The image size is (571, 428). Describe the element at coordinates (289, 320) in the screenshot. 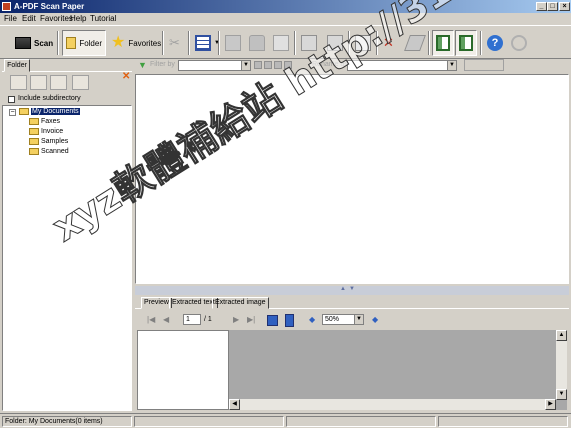

I see `fit-page-icon` at that location.